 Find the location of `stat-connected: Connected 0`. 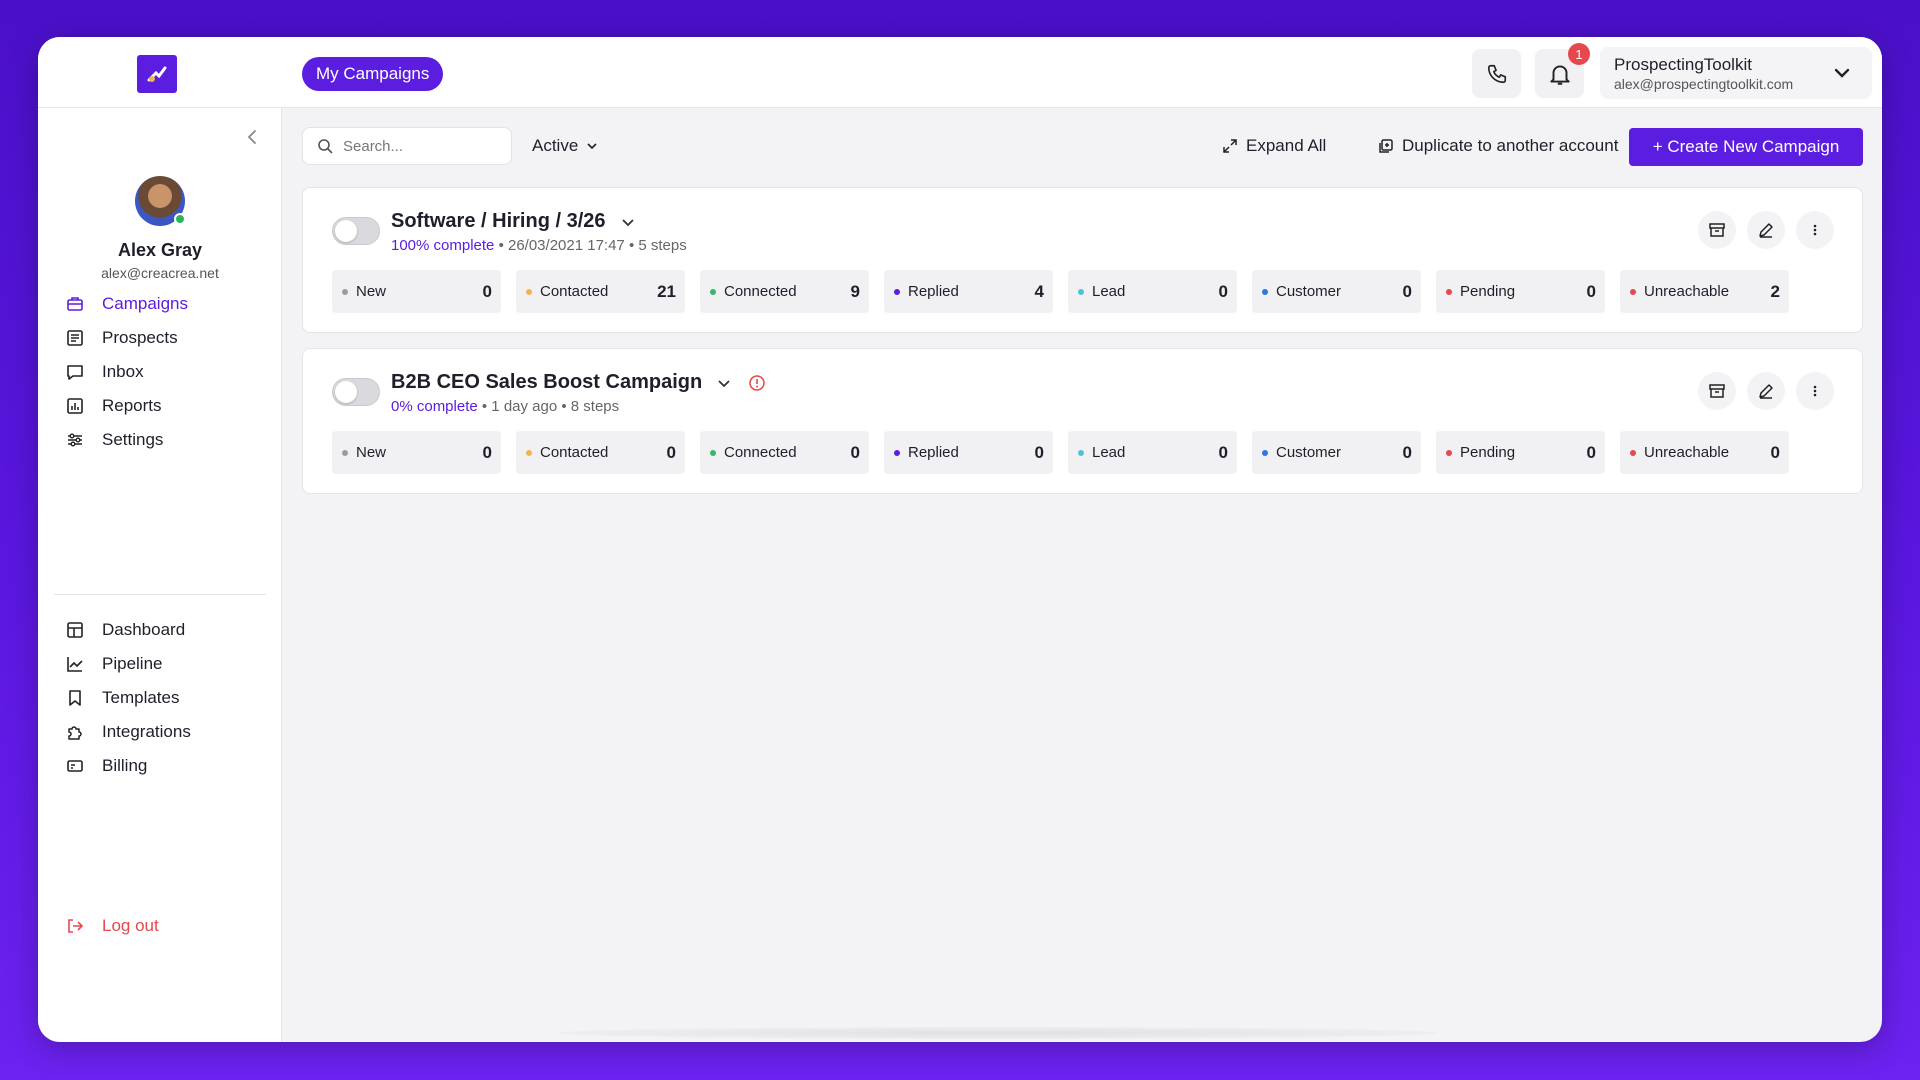

stat-connected: Connected 0 is located at coordinates (784, 452).